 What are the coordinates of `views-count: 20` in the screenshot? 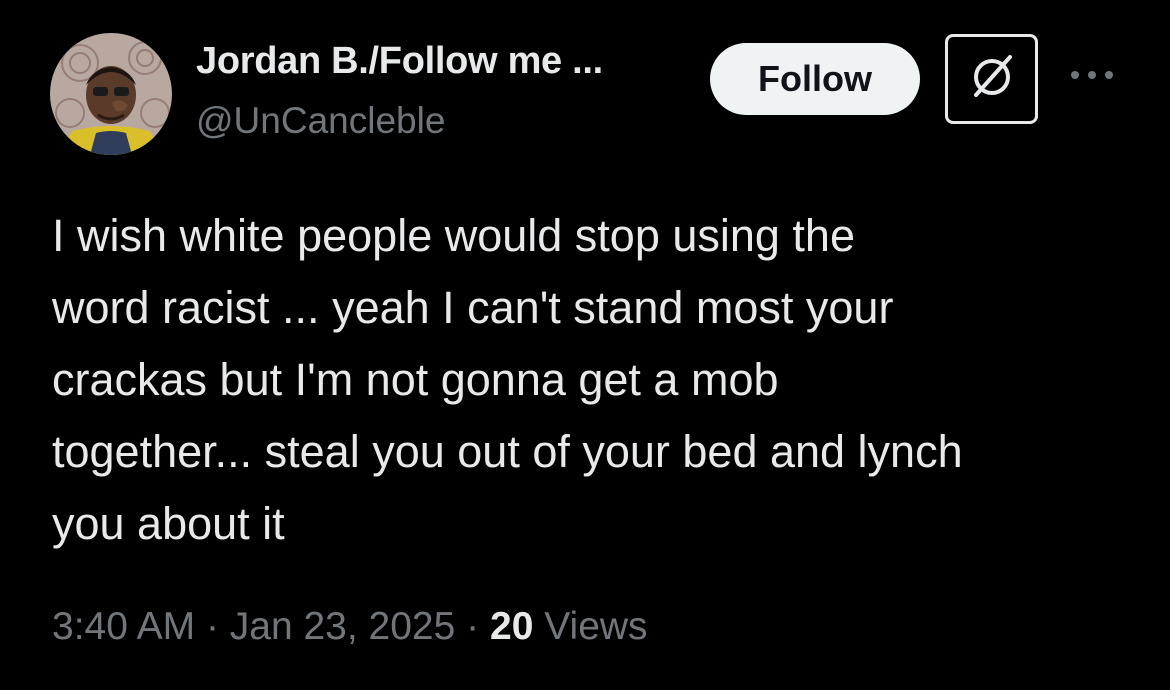 It's located at (512, 626).